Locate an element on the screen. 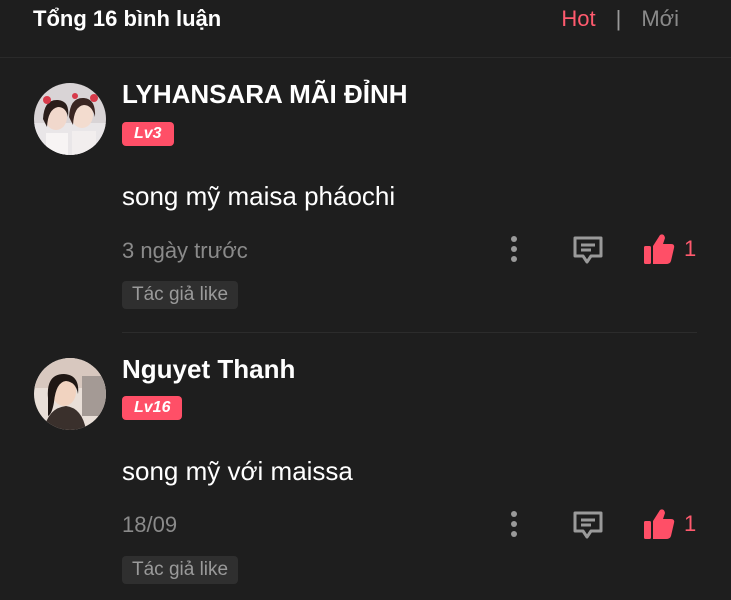 The width and height of the screenshot is (731, 600). sort-new-tab: Mới is located at coordinates (660, 19).